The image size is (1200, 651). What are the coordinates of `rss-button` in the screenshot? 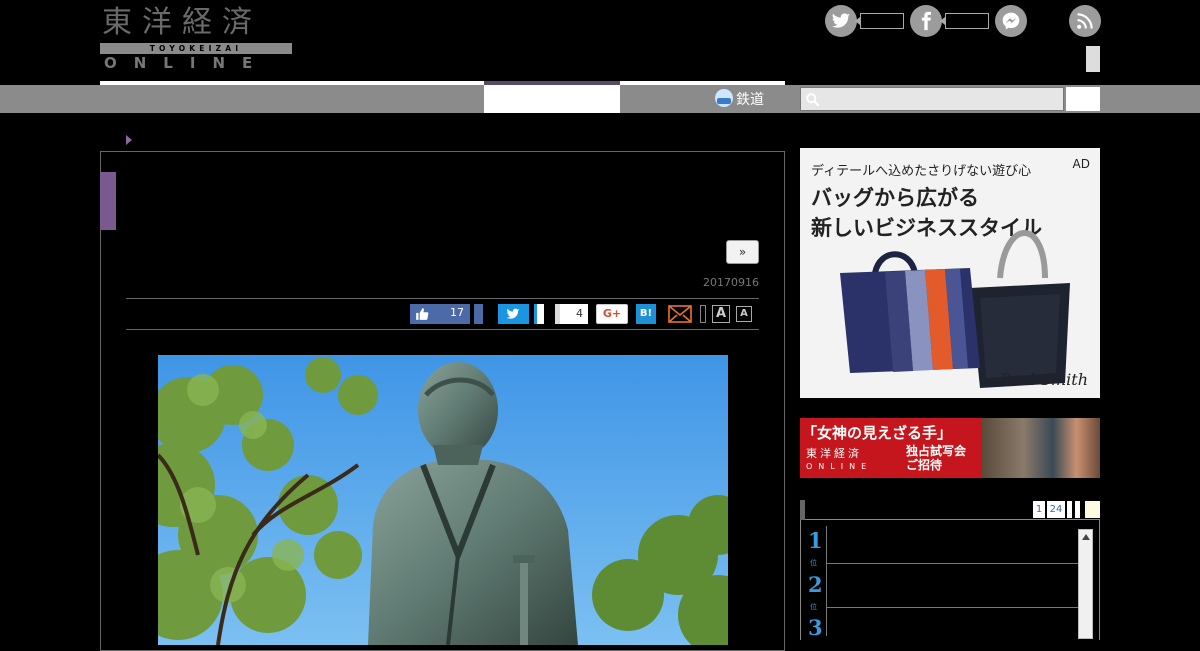 It's located at (1085, 21).